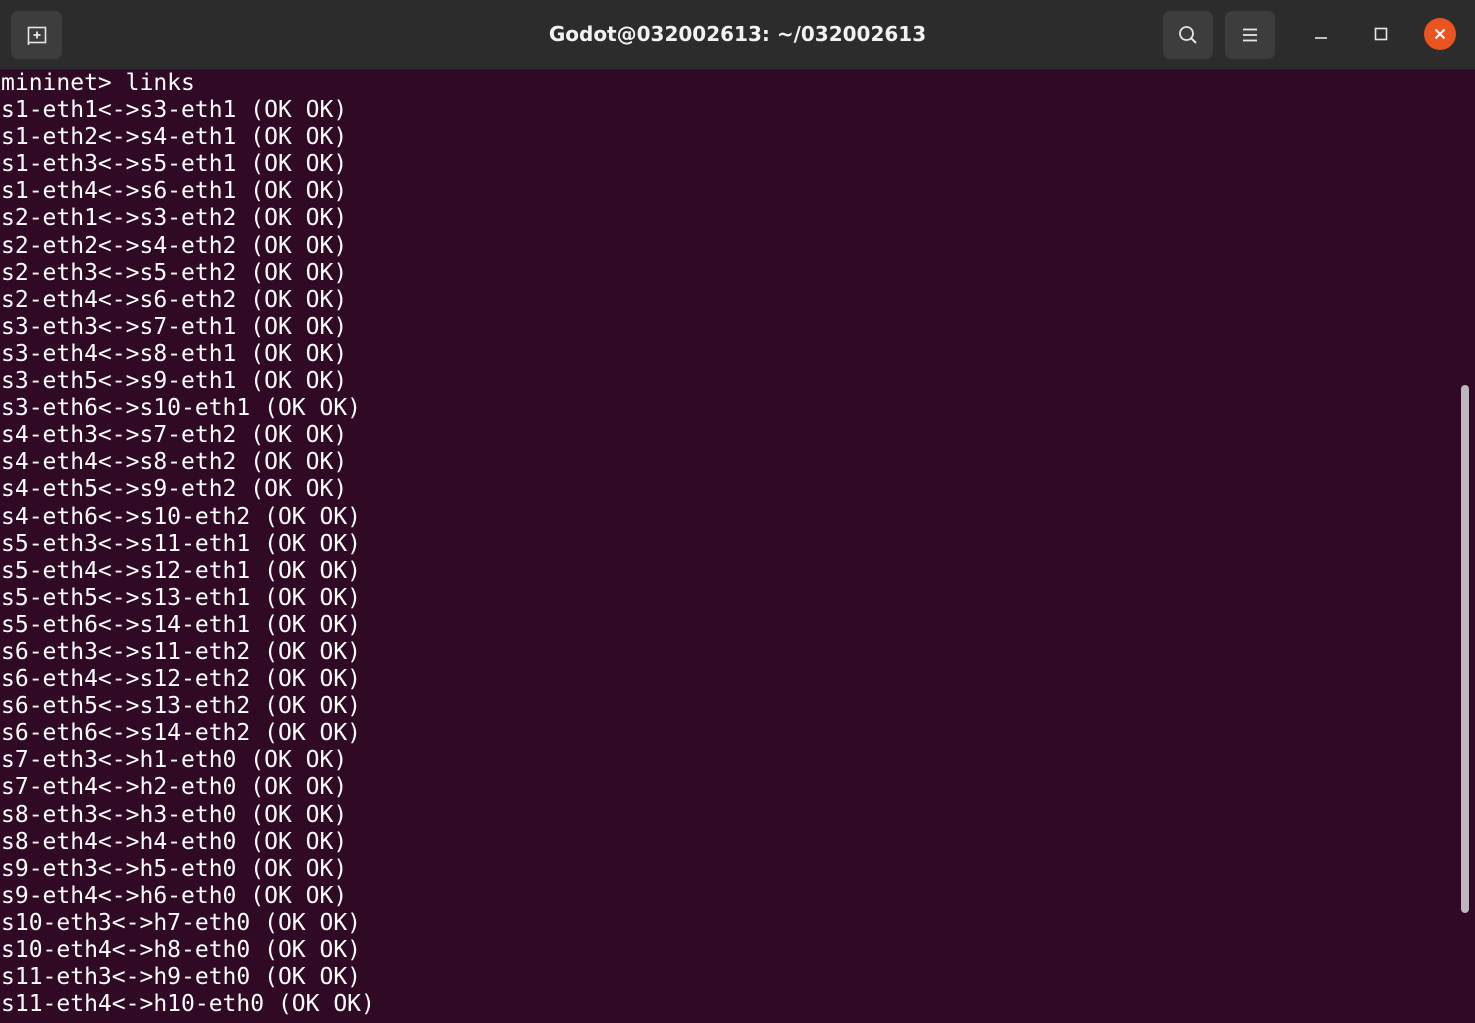  I want to click on search-icon, so click(1188, 35).